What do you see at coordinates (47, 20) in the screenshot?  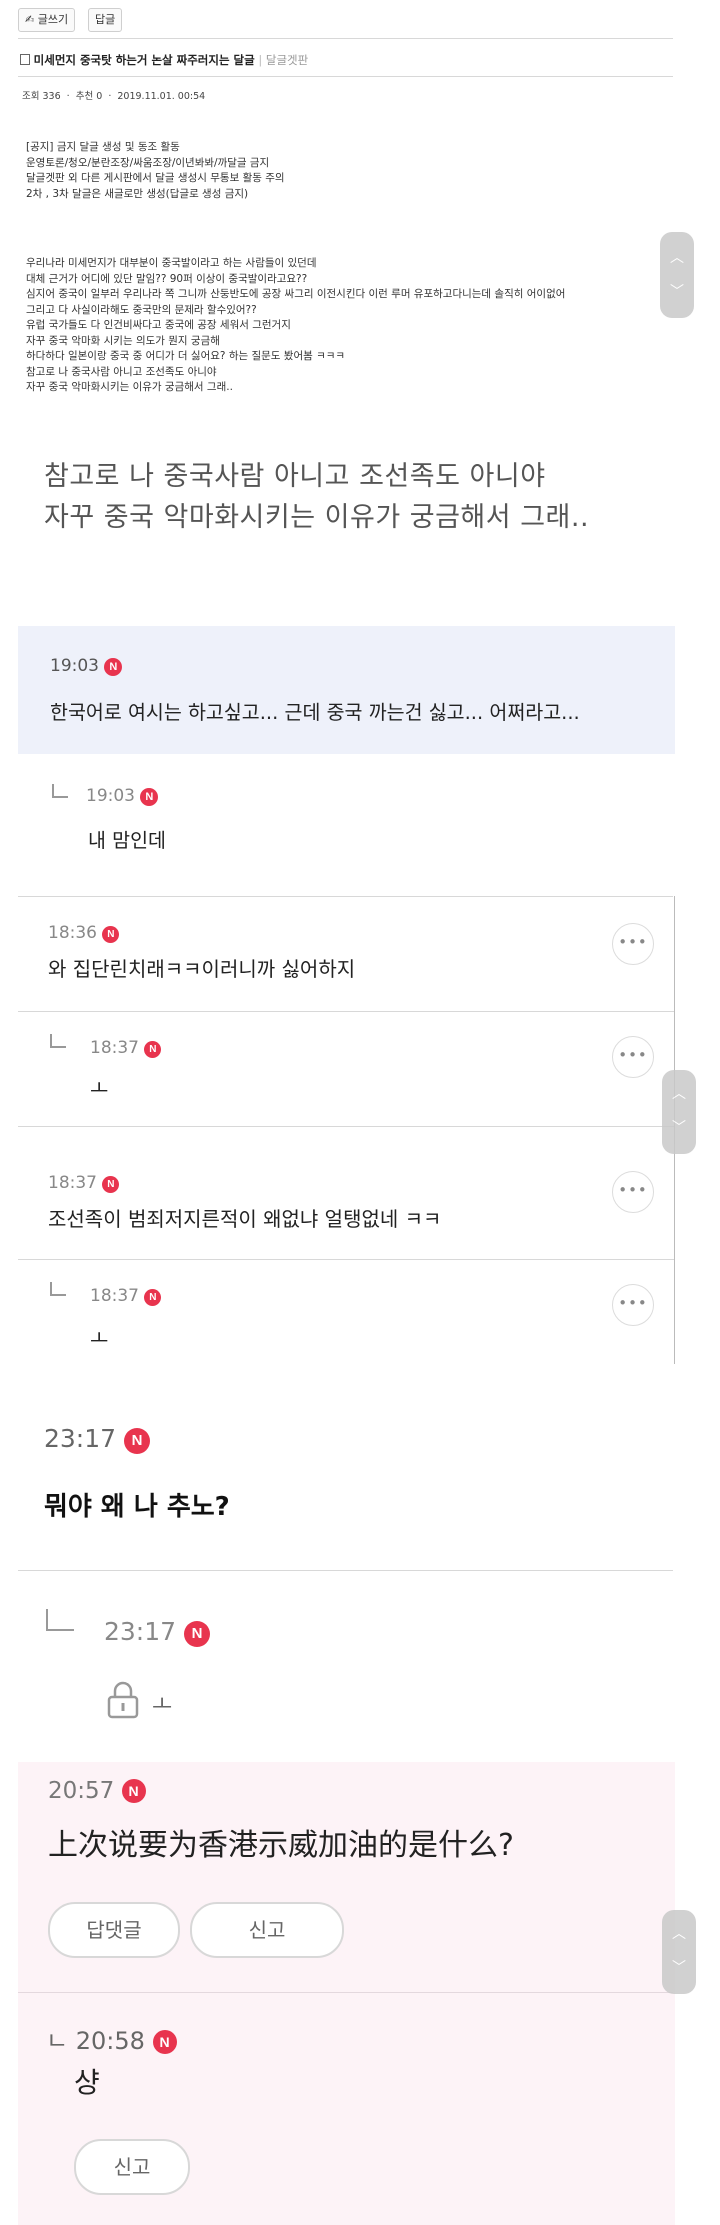 I see `write-button: ✍ 글쓰기` at bounding box center [47, 20].